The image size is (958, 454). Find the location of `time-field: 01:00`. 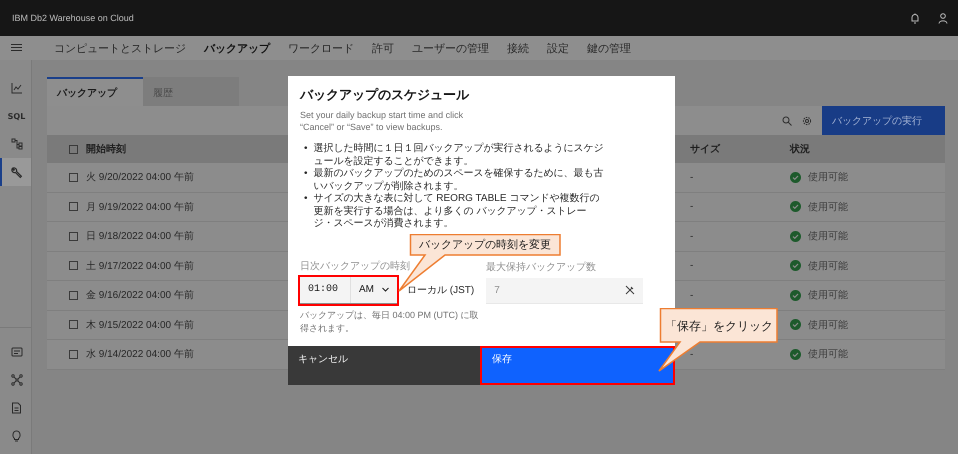

time-field: 01:00 is located at coordinates (325, 289).